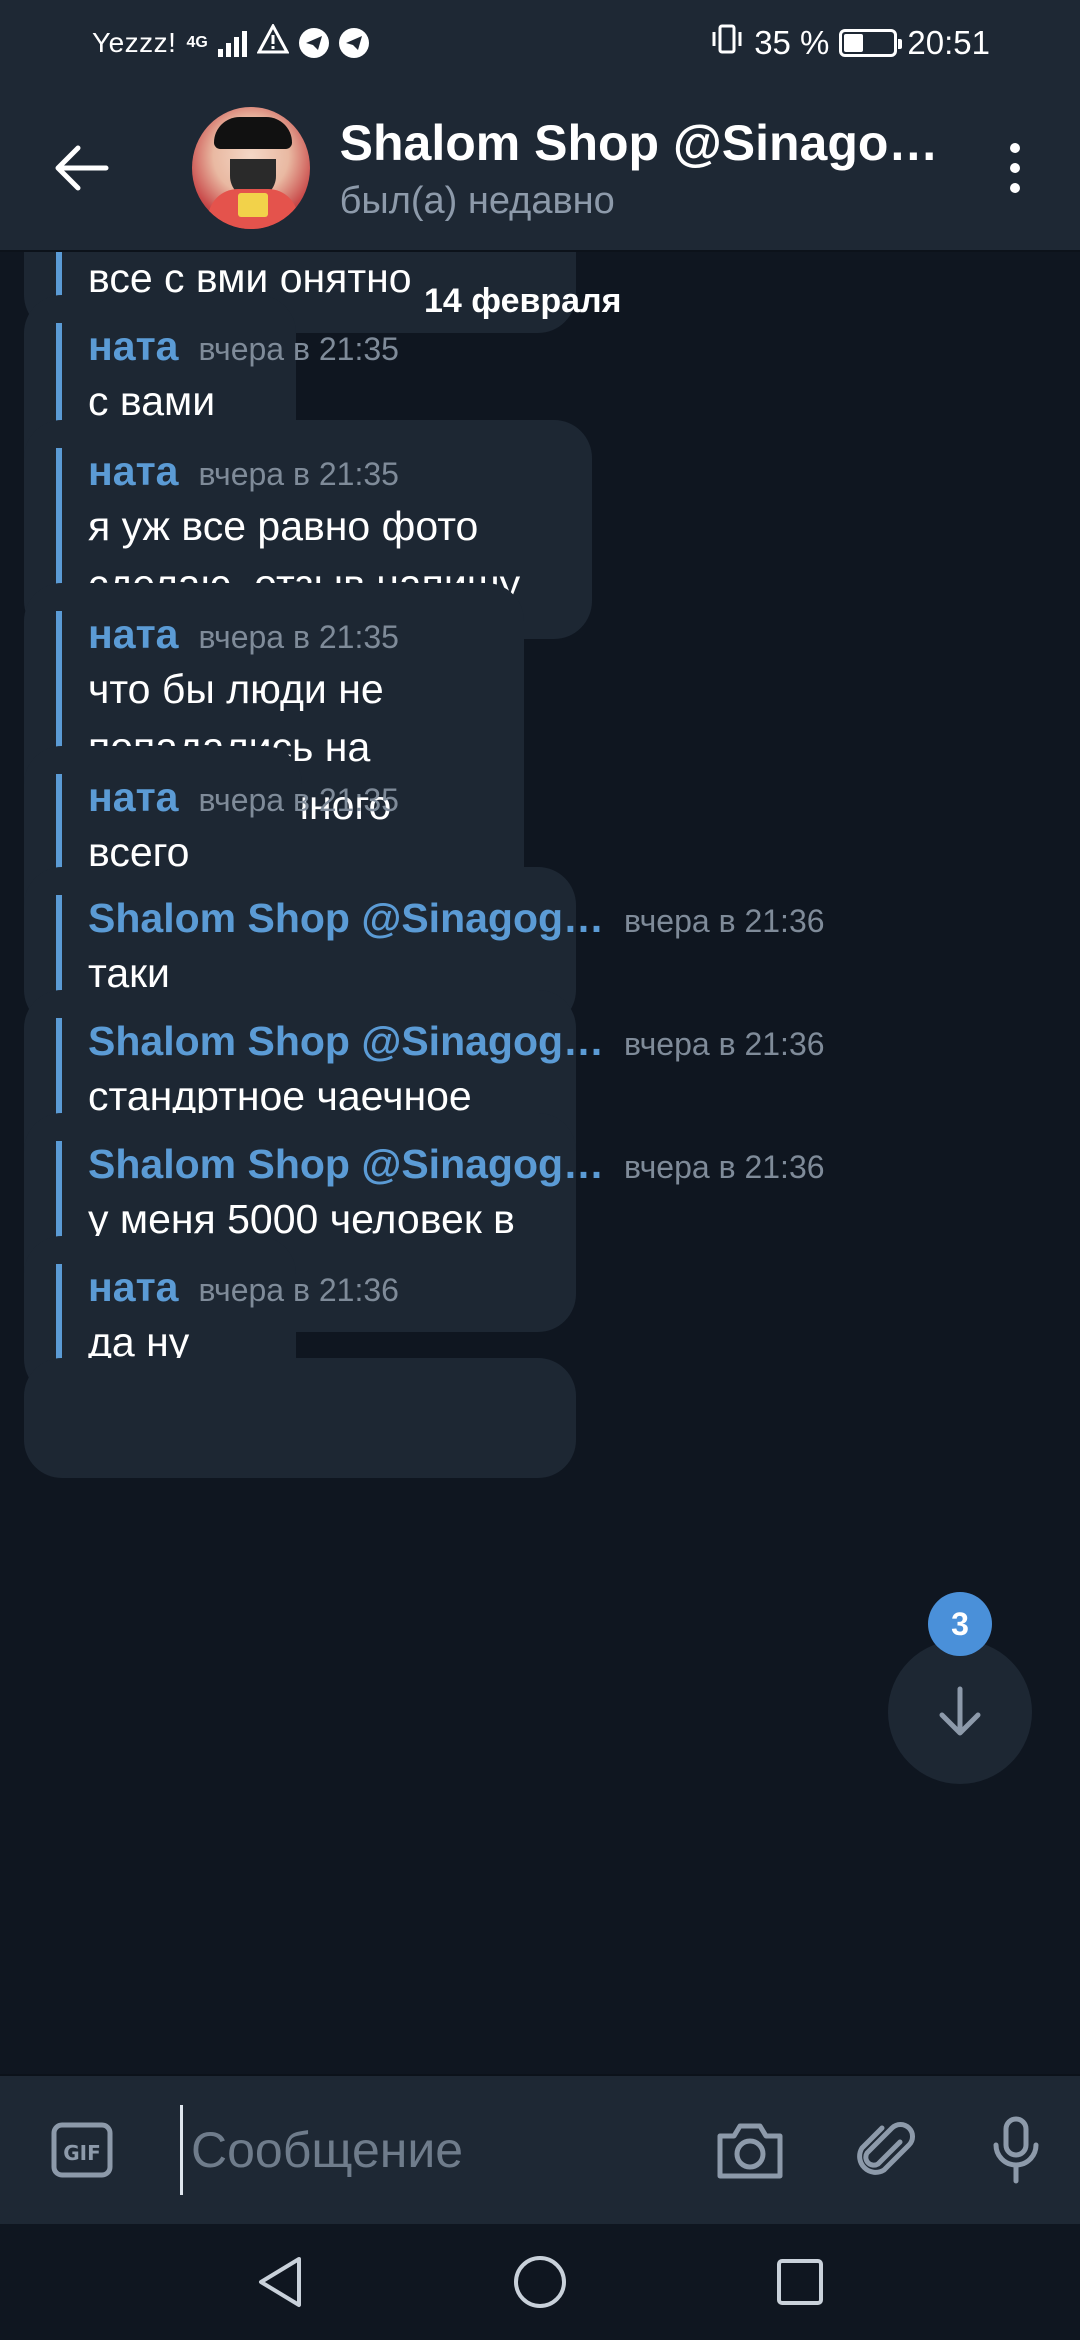 The image size is (1080, 2340). I want to click on unread-badge: 3, so click(960, 1624).